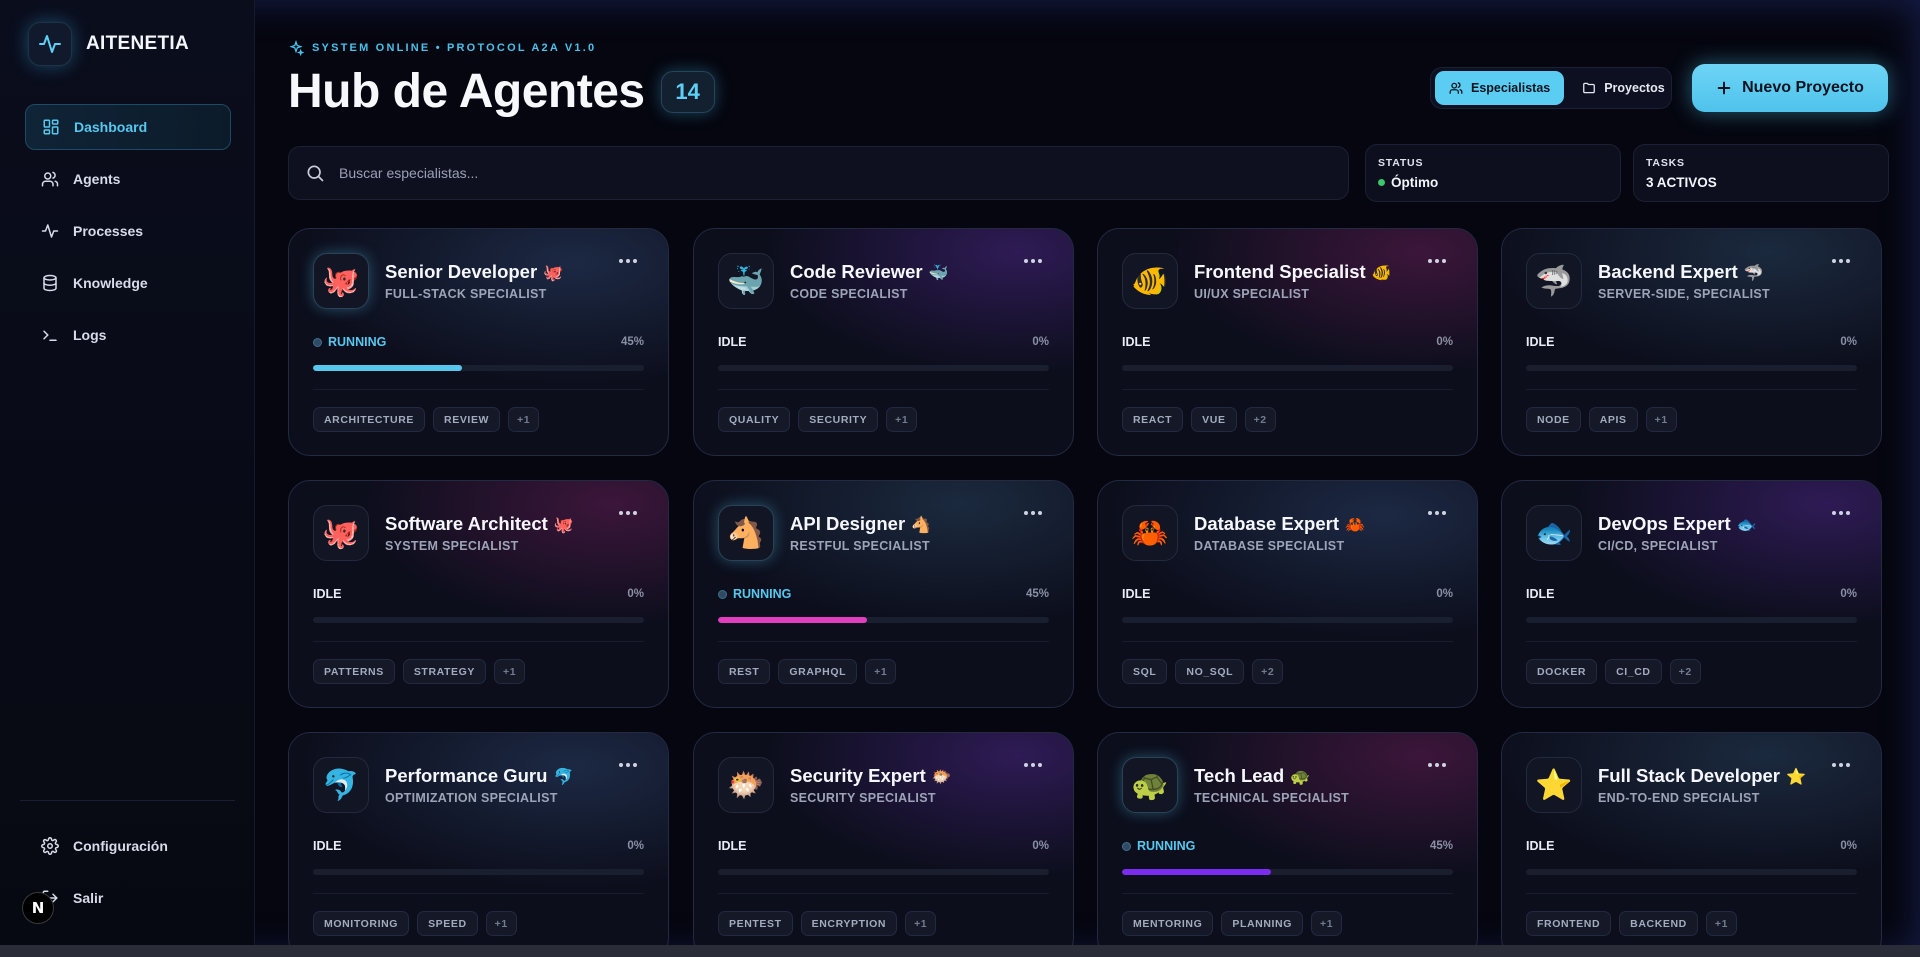 Image resolution: width=1920 pixels, height=957 pixels. What do you see at coordinates (38, 908) in the screenshot?
I see `avatar: N` at bounding box center [38, 908].